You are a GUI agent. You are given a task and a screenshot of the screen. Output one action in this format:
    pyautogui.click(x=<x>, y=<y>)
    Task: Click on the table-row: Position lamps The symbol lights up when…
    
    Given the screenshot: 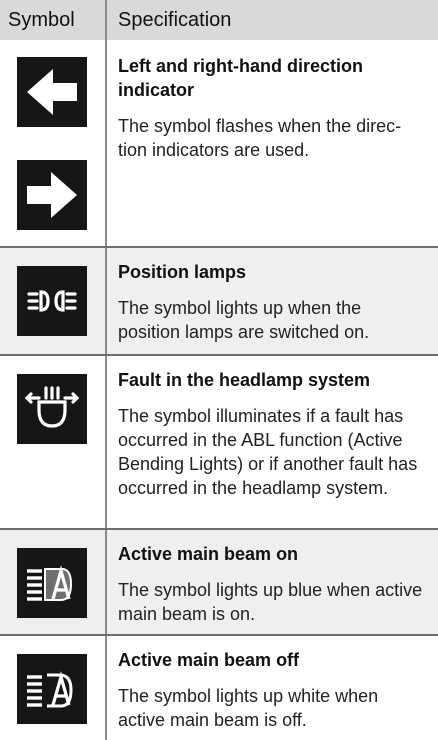 What is the action you would take?
    pyautogui.click(x=219, y=302)
    